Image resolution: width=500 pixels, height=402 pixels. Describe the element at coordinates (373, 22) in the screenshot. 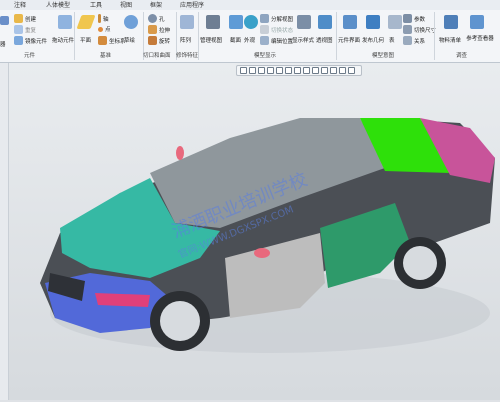

I see `publish-icon` at that location.